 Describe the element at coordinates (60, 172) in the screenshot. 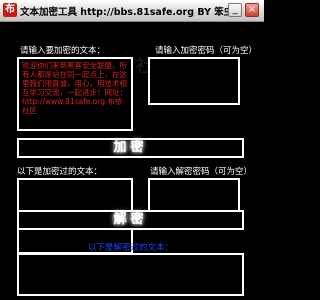

I see `encrypted-text-label: 以下是加密过的文本：` at that location.